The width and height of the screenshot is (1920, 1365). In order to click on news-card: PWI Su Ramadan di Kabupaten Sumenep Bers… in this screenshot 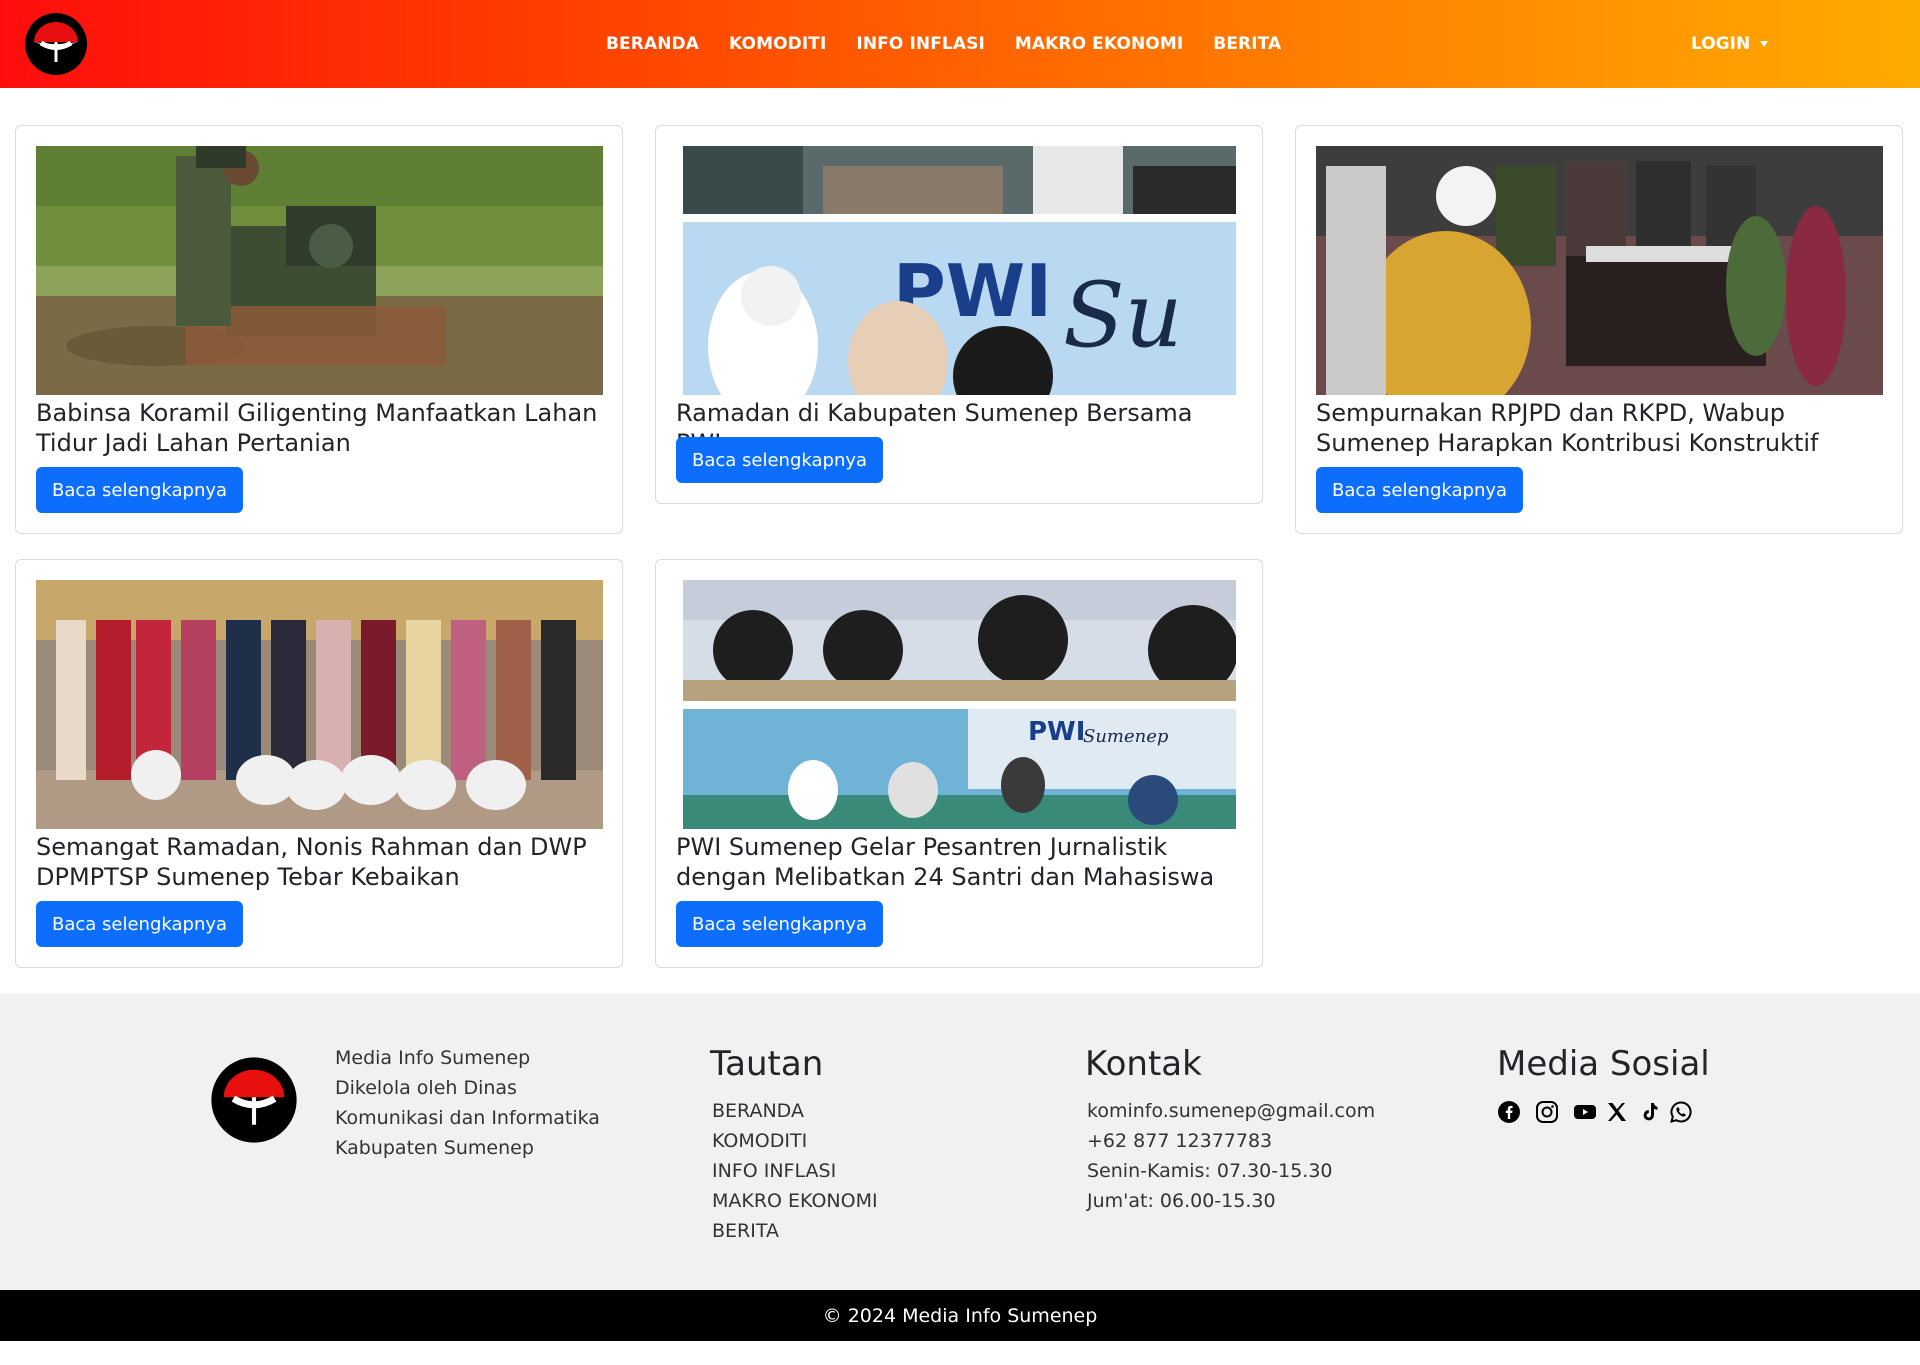, I will do `click(959, 314)`.